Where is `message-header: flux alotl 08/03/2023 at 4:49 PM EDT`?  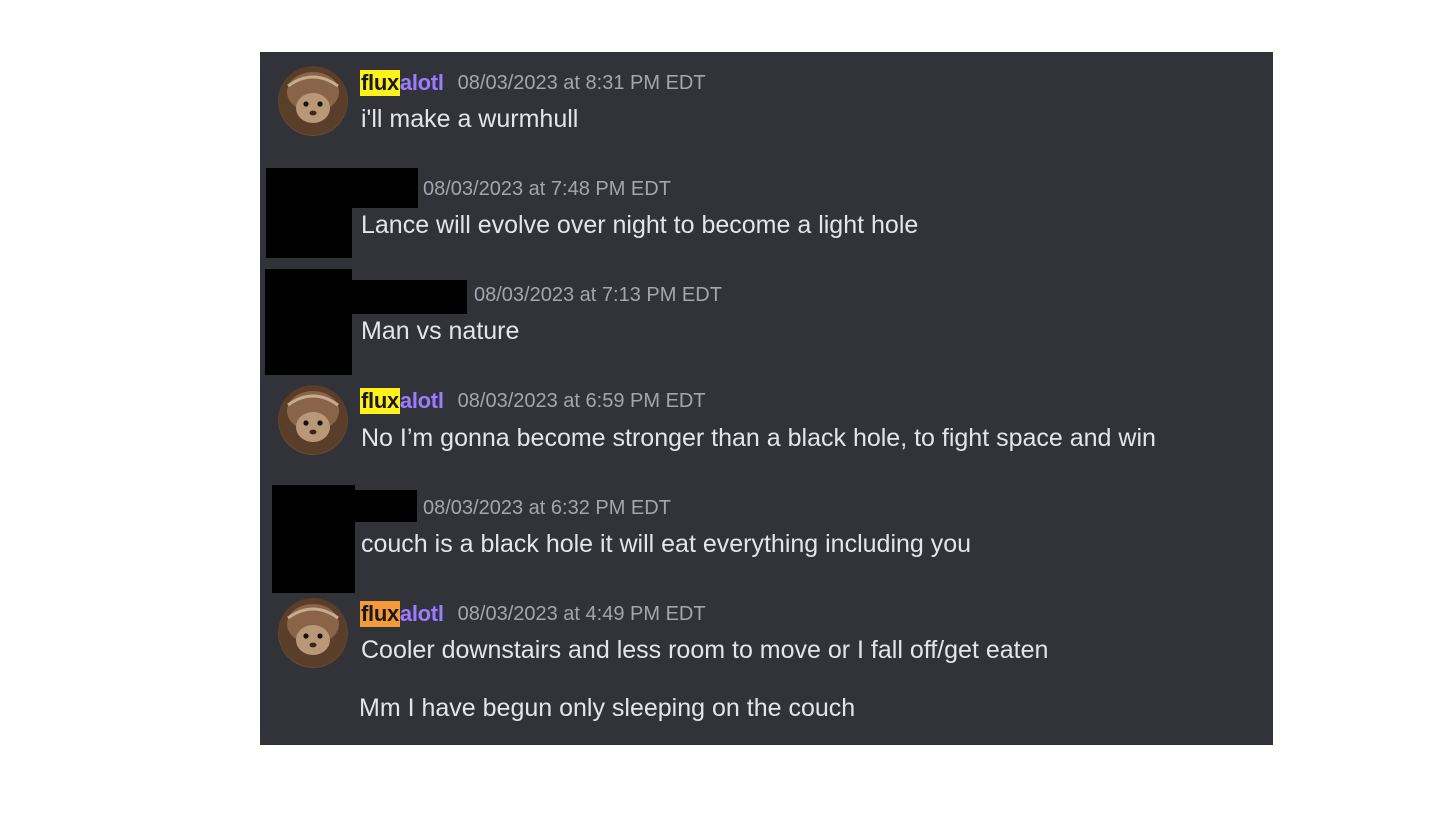
message-header: flux alotl 08/03/2023 at 4:49 PM EDT is located at coordinates (533, 614).